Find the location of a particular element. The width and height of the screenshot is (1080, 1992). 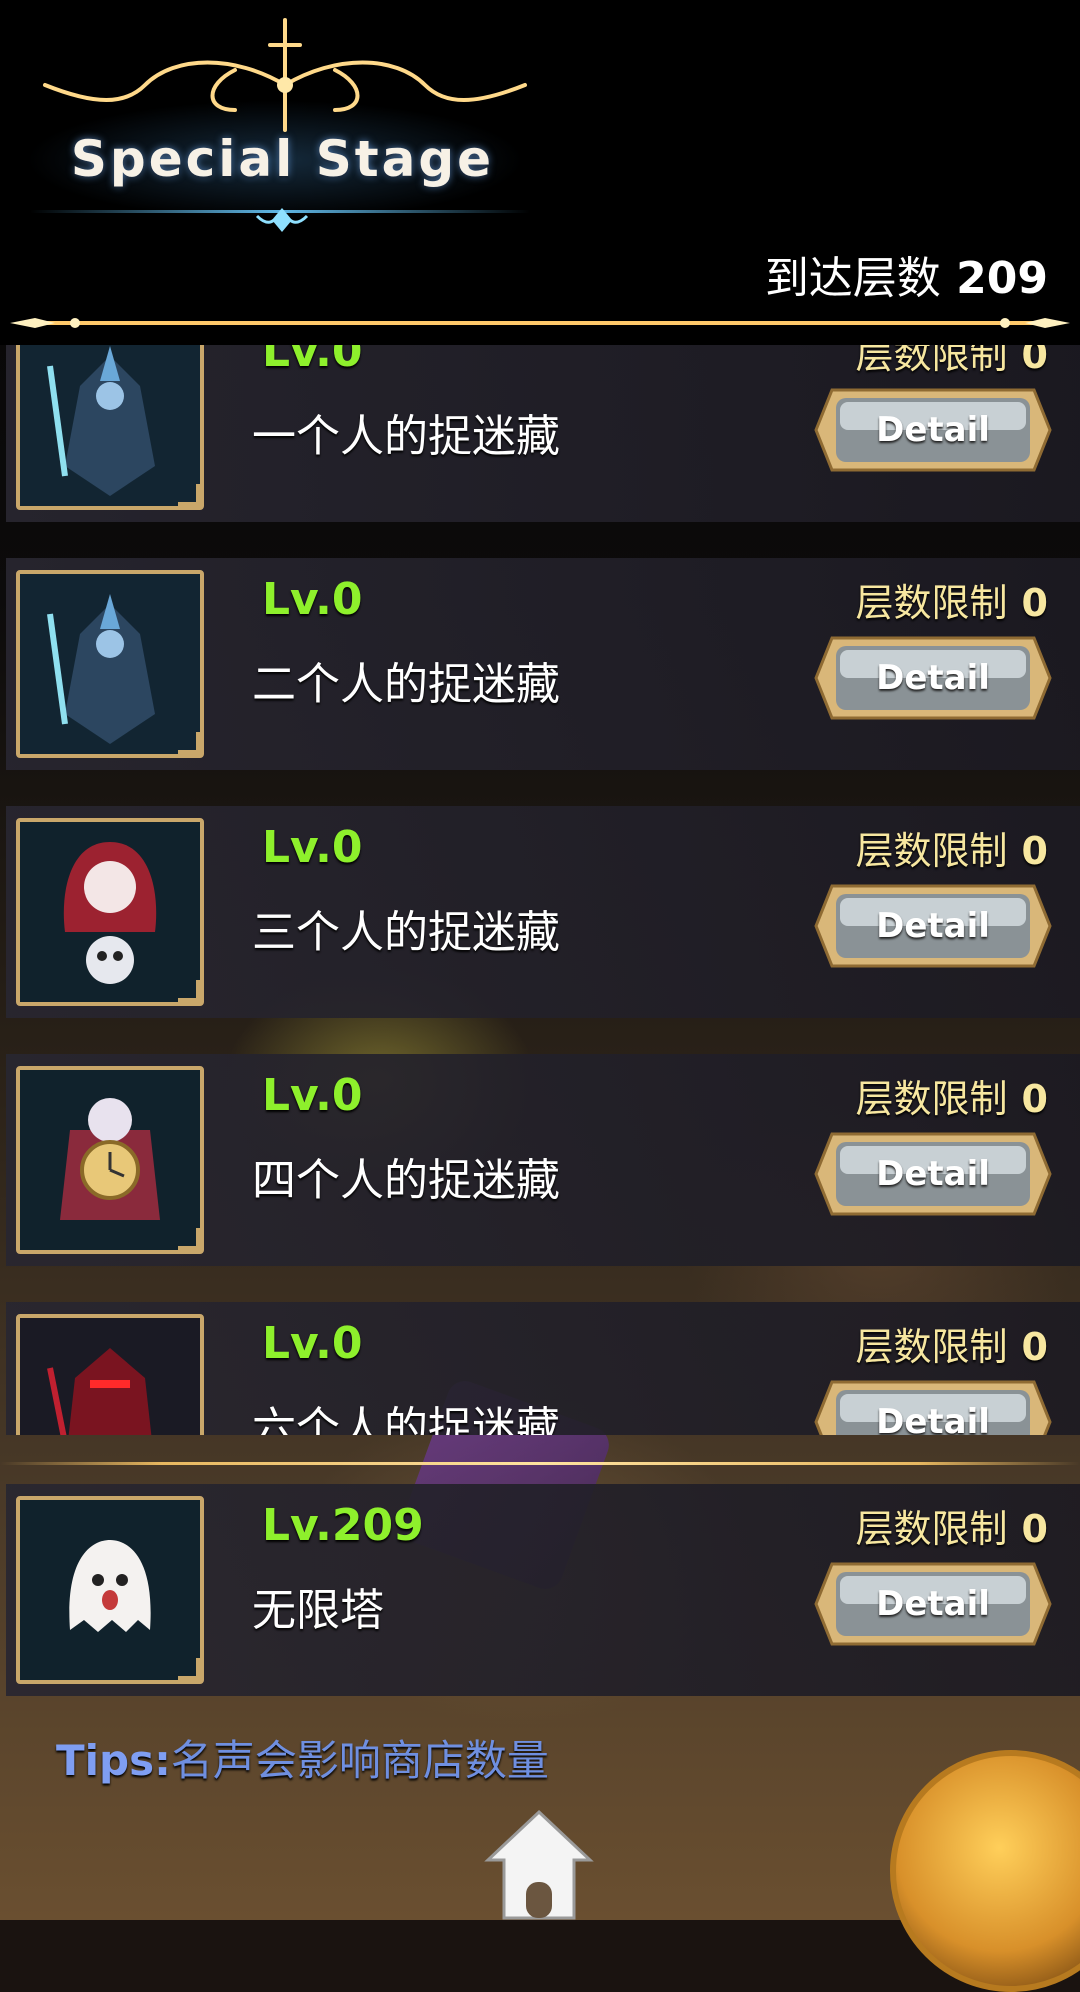

stage-row-3: Lv.0 三个人的捉迷藏 层数限制 0 Detail is located at coordinates (543, 912).